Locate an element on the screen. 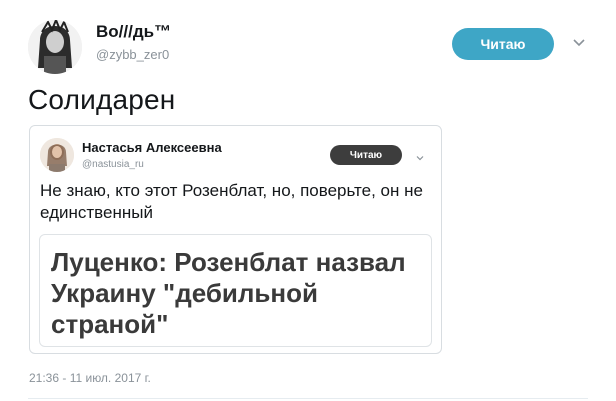 This screenshot has width=616, height=401. avatar is located at coordinates (55, 47).